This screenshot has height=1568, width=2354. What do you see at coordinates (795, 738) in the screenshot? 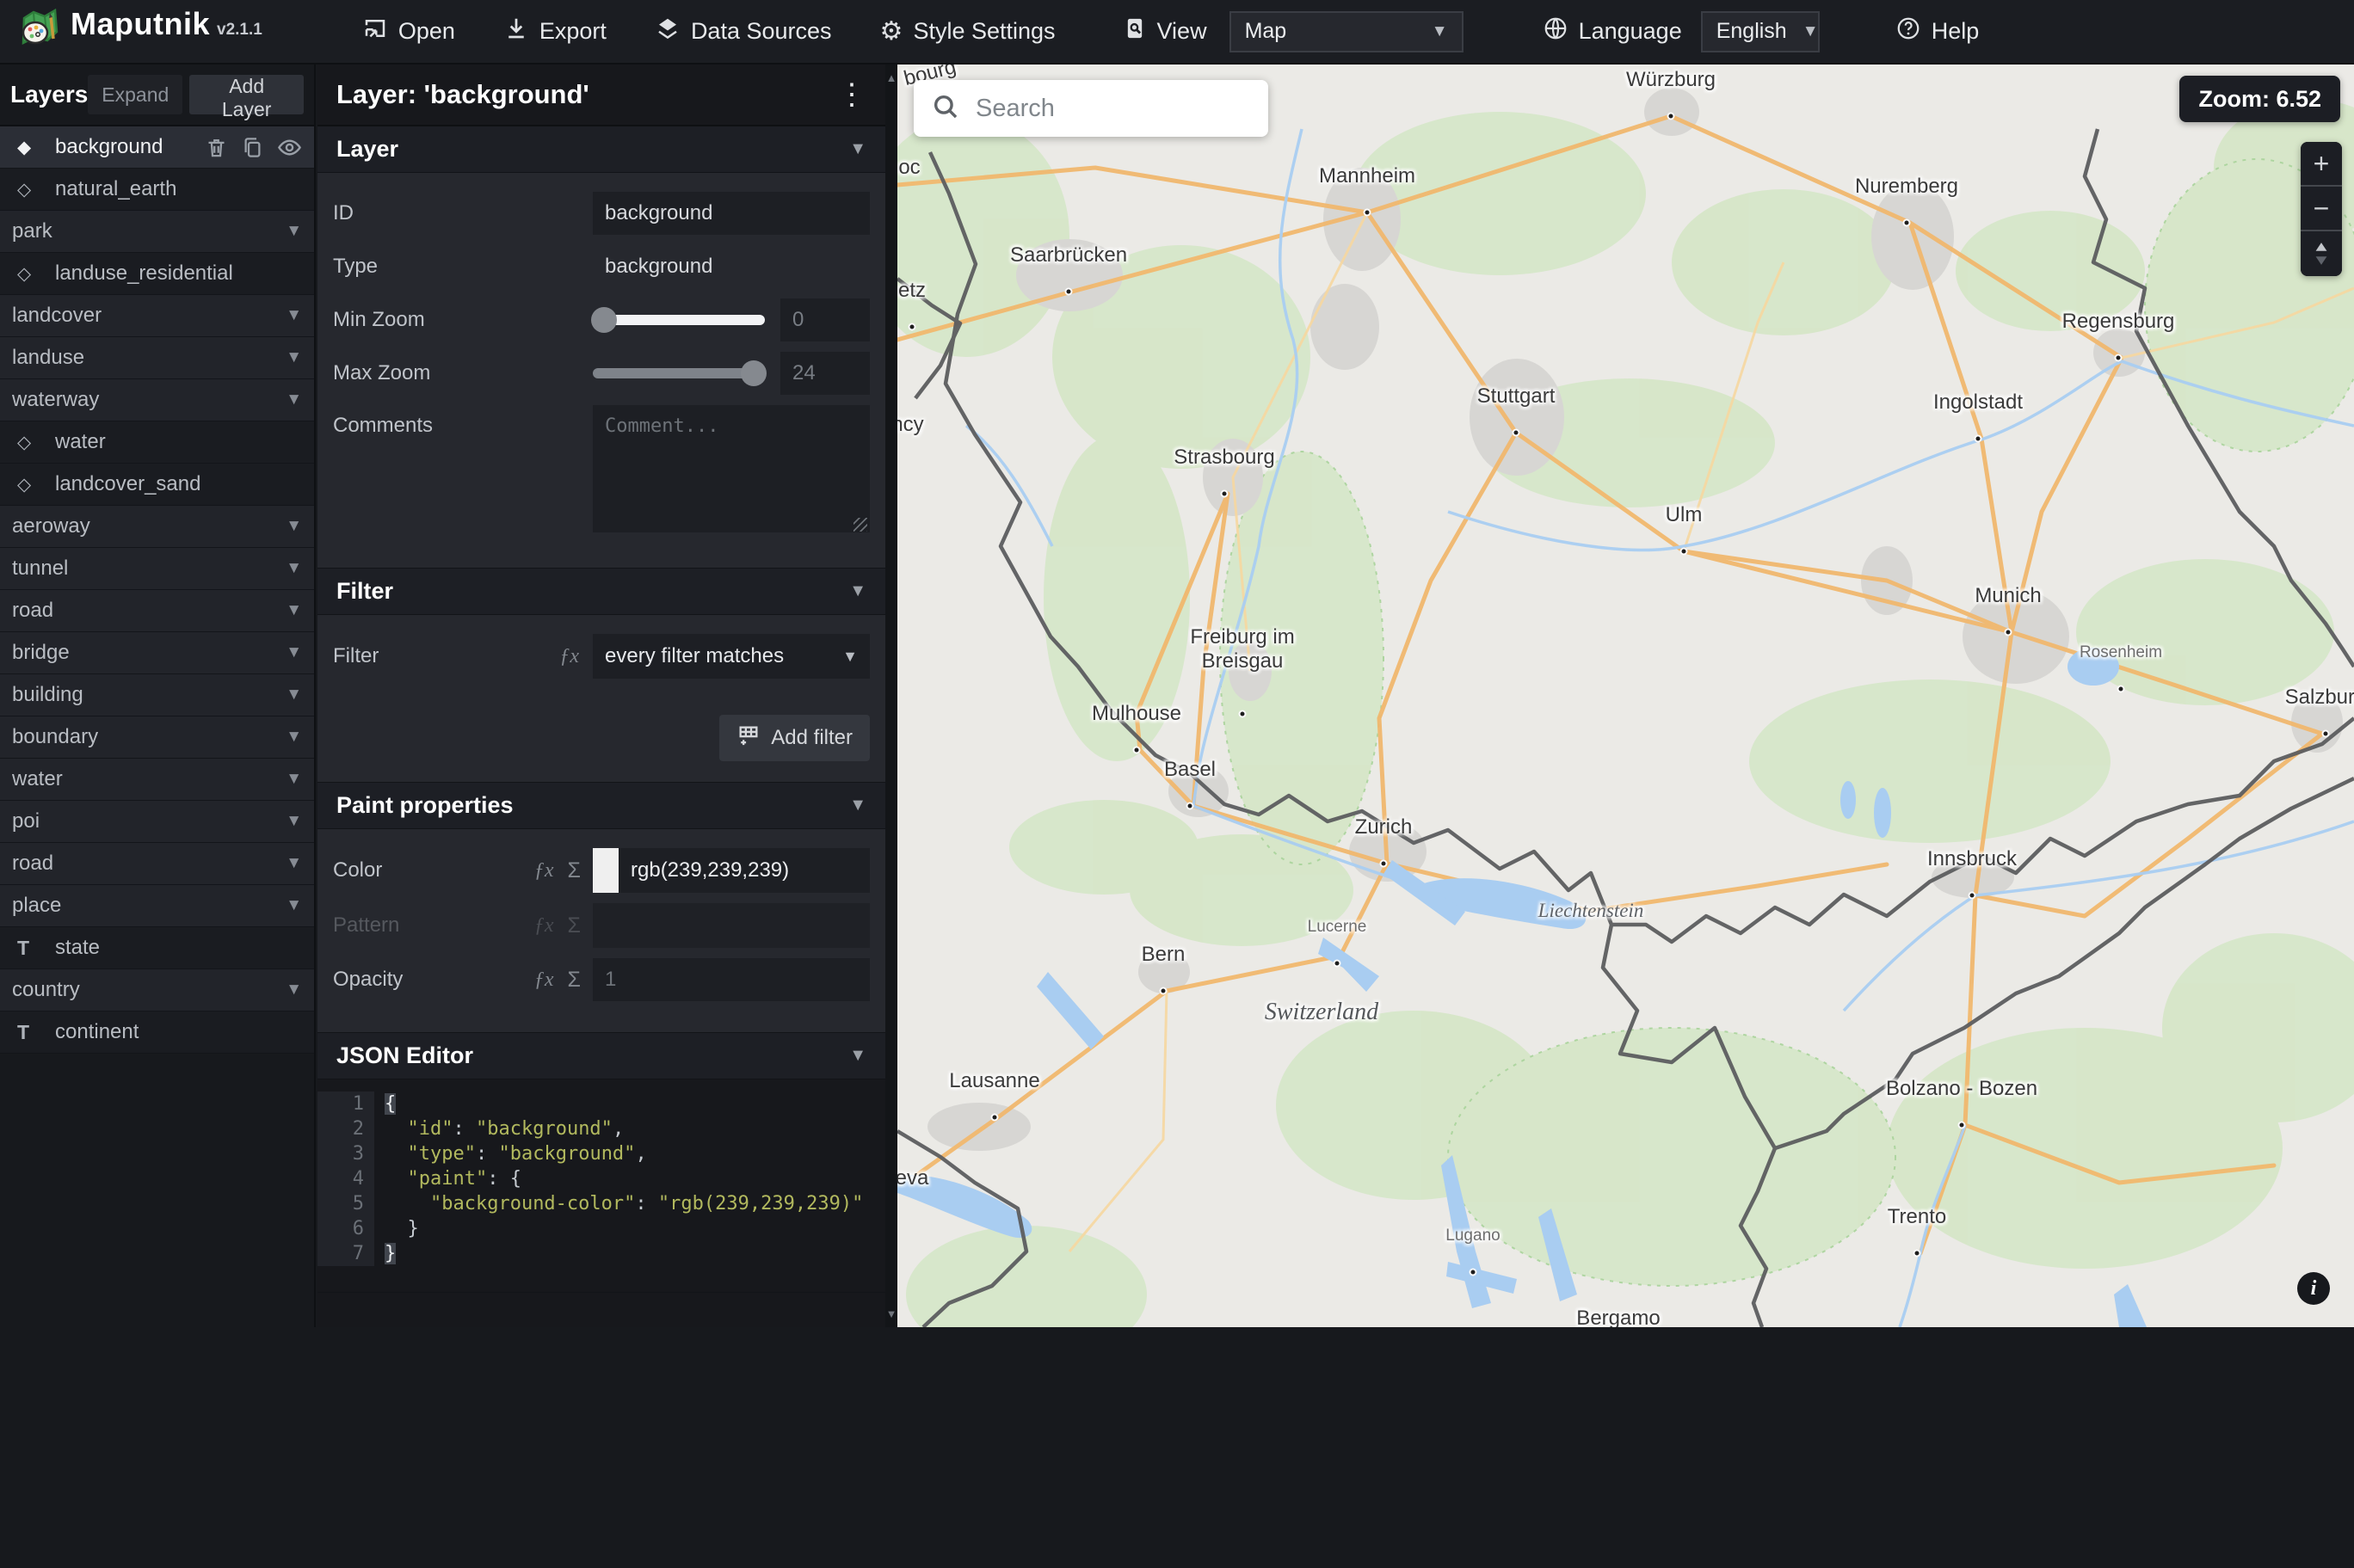
I see `add-filter-button: Add filter` at bounding box center [795, 738].